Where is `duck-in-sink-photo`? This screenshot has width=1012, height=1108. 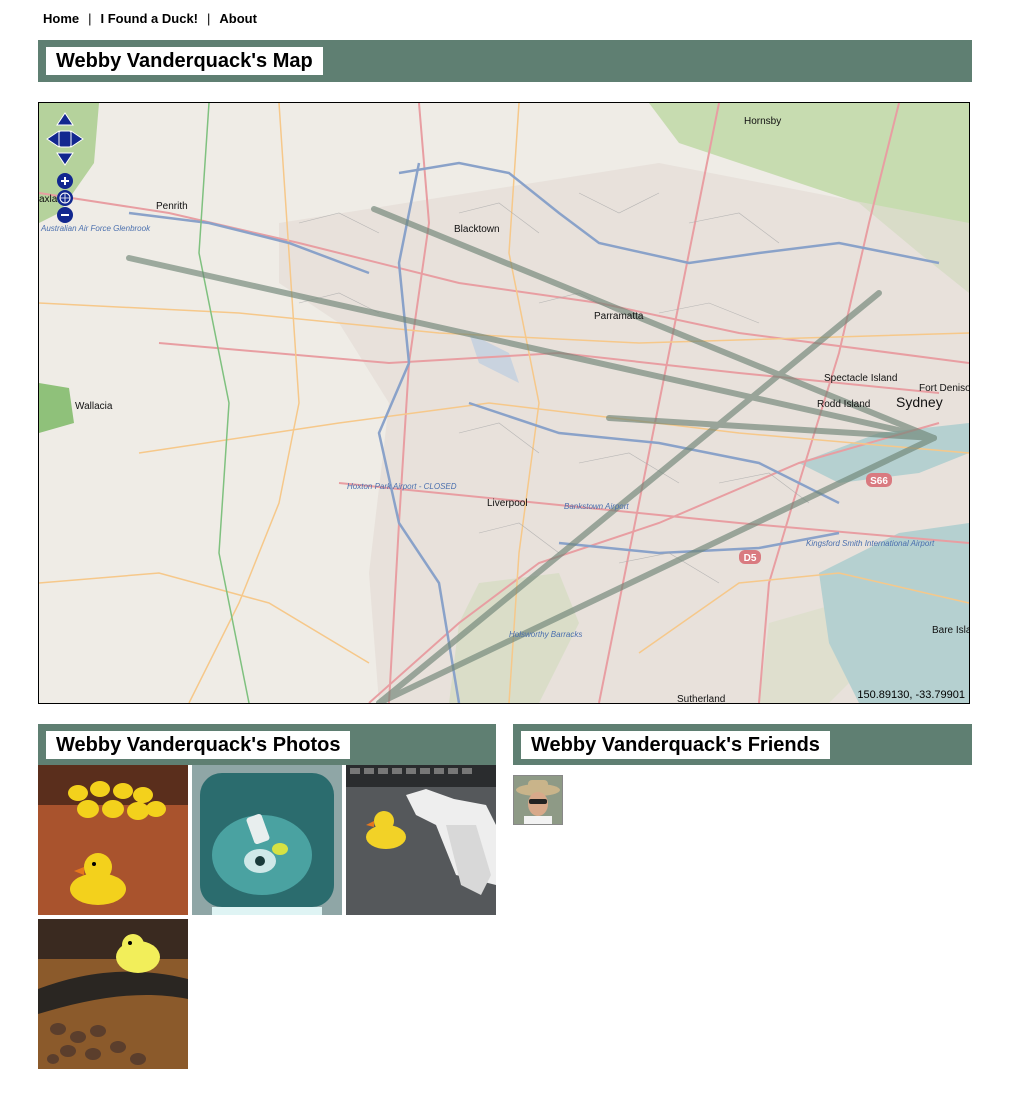
duck-in-sink-photo is located at coordinates (267, 840).